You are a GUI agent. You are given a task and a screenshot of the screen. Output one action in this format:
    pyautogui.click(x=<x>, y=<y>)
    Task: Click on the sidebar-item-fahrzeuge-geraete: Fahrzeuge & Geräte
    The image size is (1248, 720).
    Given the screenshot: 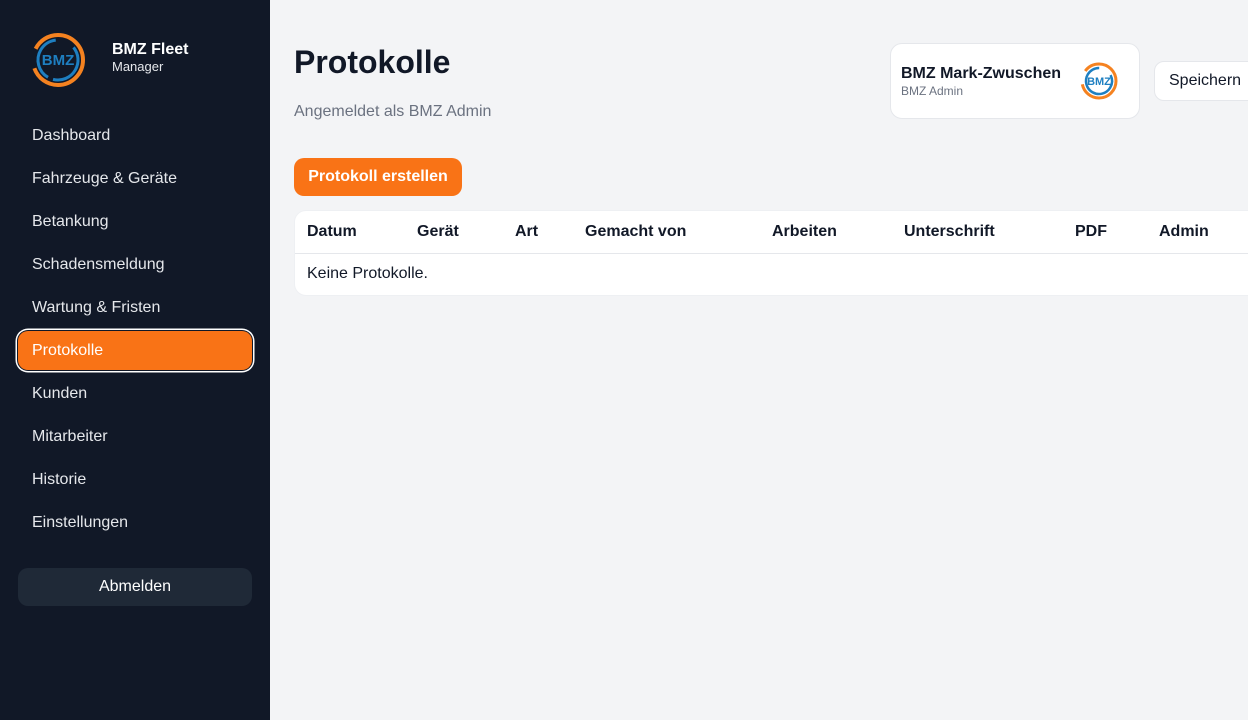 What is the action you would take?
    pyautogui.click(x=135, y=178)
    